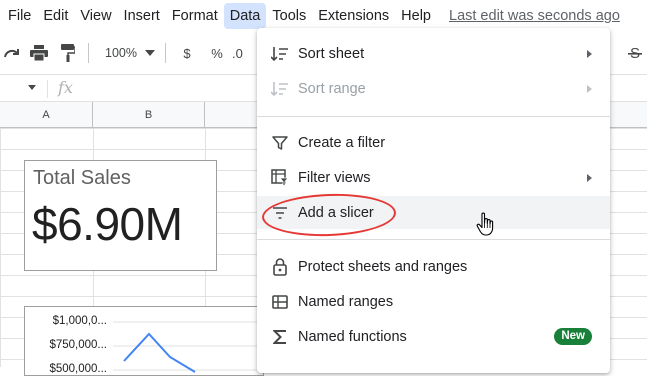 The width and height of the screenshot is (647, 376). I want to click on chart-plot-area, so click(188, 347).